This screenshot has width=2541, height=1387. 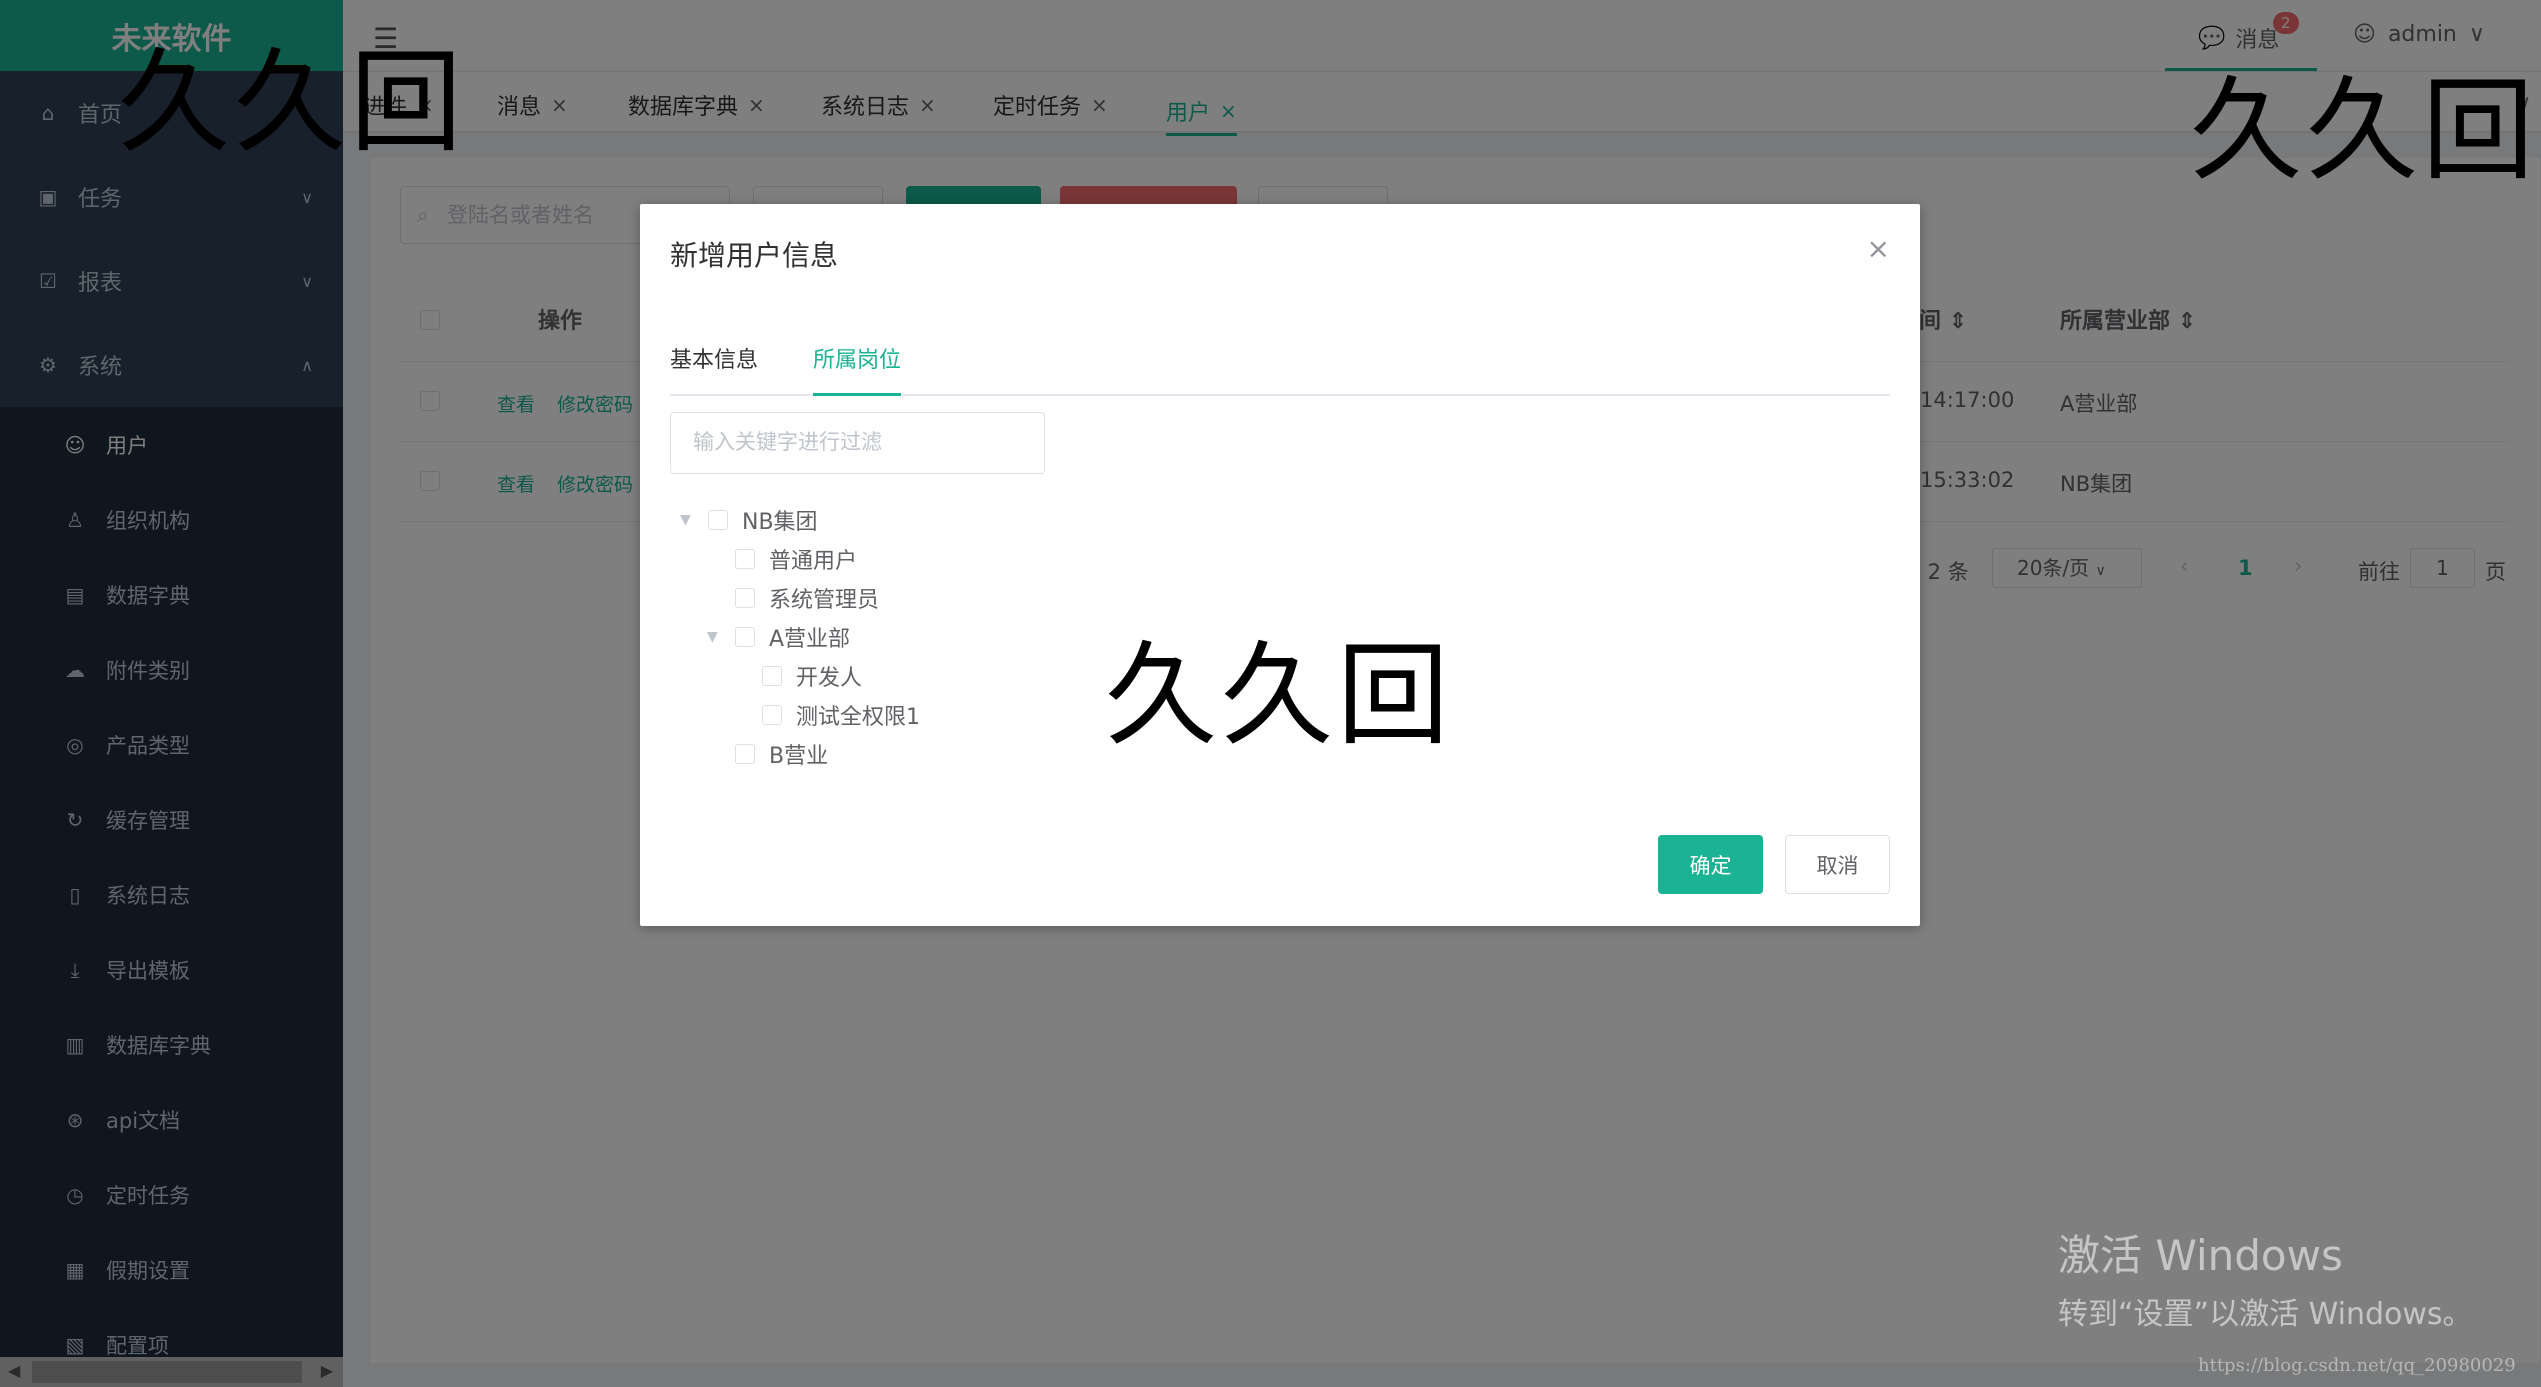 I want to click on tree-filter-input, so click(x=857, y=443).